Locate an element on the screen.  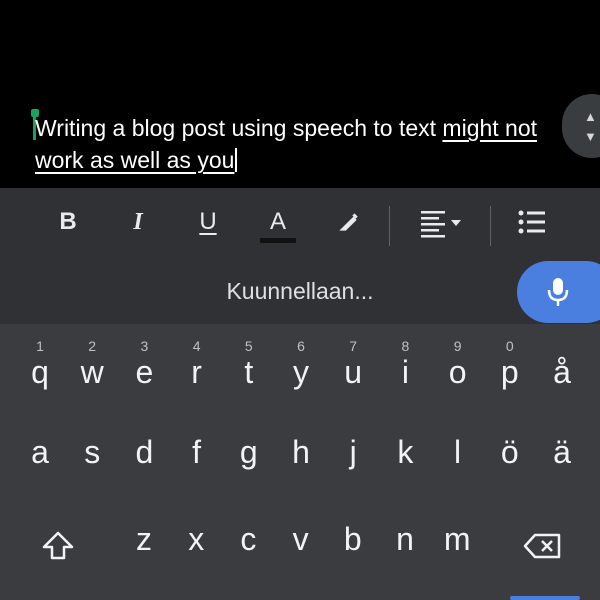
list-button is located at coordinates (532, 222).